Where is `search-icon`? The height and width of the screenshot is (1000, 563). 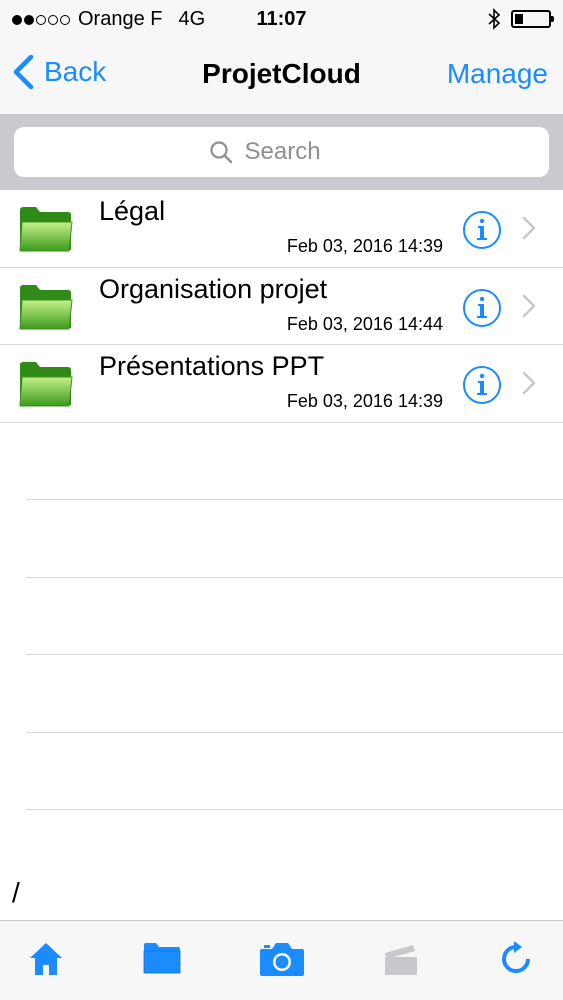
search-icon is located at coordinates (220, 152).